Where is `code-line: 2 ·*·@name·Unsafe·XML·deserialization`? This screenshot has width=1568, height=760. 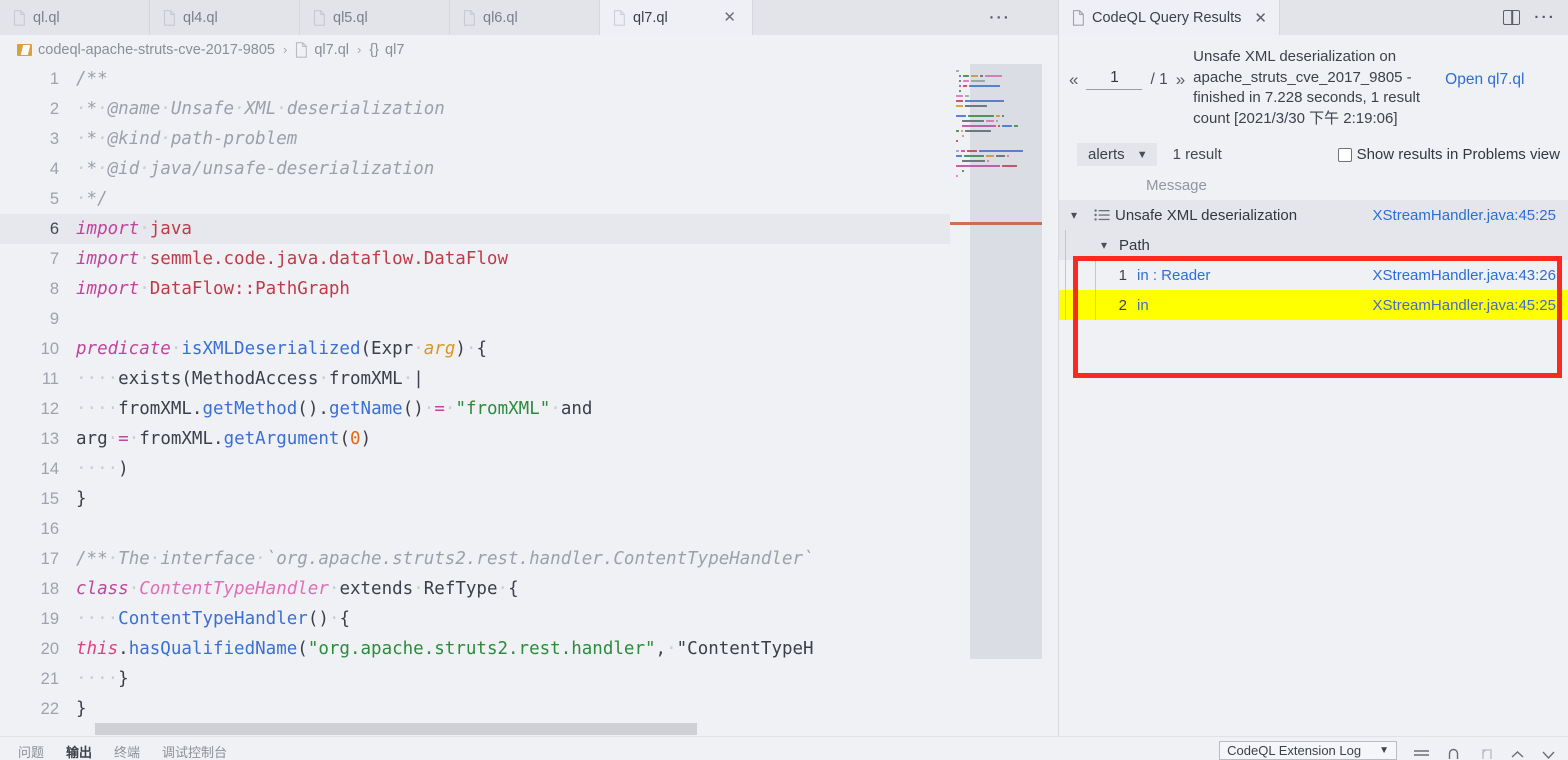 code-line: 2 ·*·@name·Unsafe·XML·deserialization is located at coordinates (529, 109).